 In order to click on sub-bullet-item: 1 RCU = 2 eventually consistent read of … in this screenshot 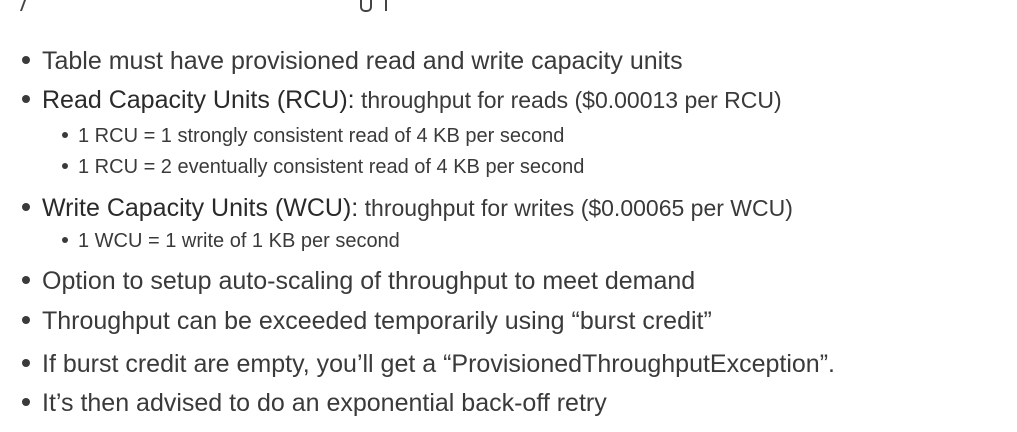, I will do `click(323, 167)`.